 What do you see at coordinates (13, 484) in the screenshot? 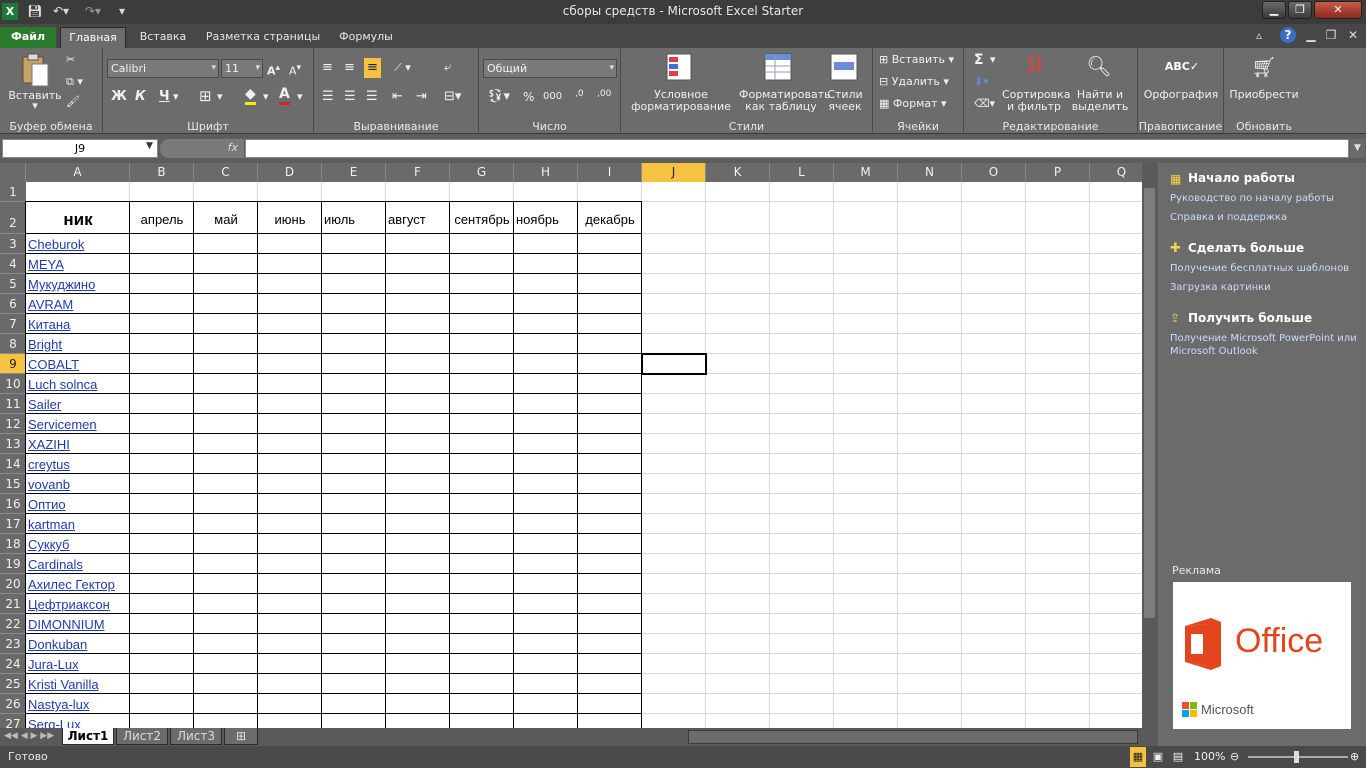
I see `row-header-15: 15` at bounding box center [13, 484].